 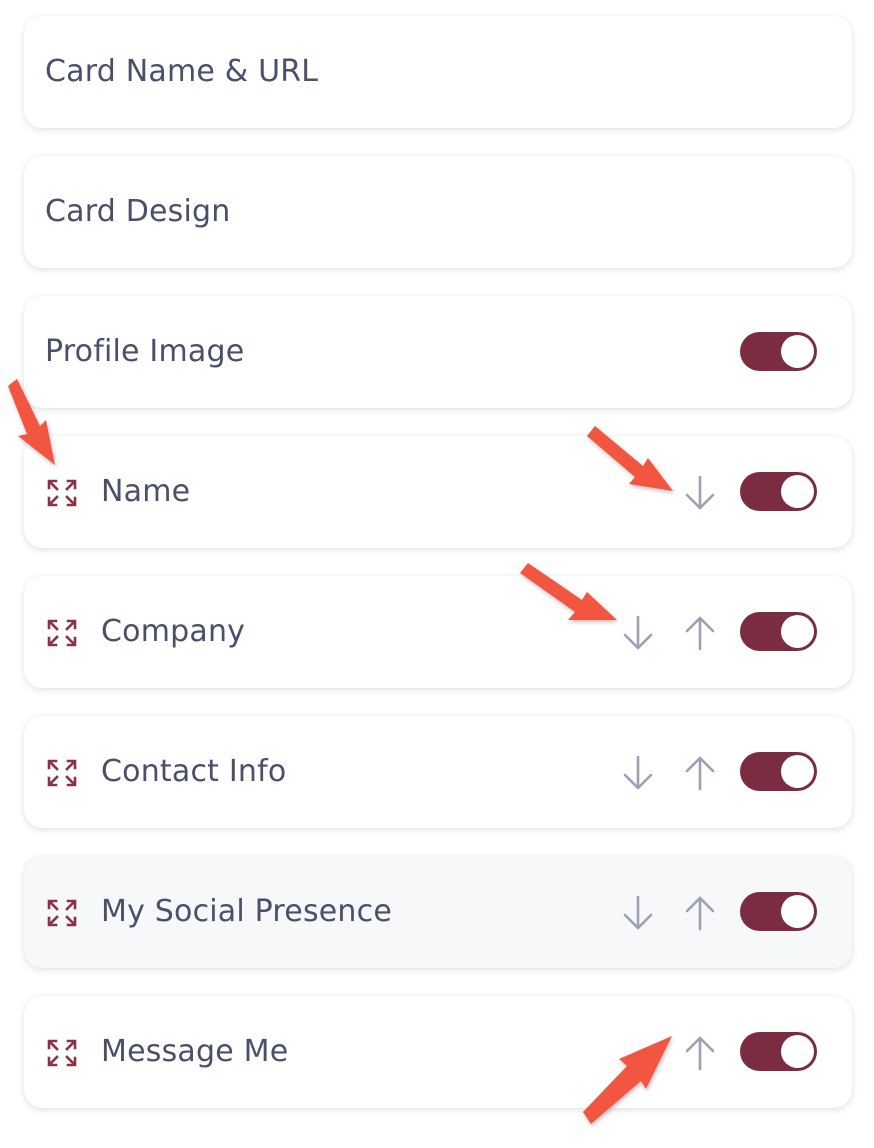 I want to click on section-label: Company, so click(x=173, y=631).